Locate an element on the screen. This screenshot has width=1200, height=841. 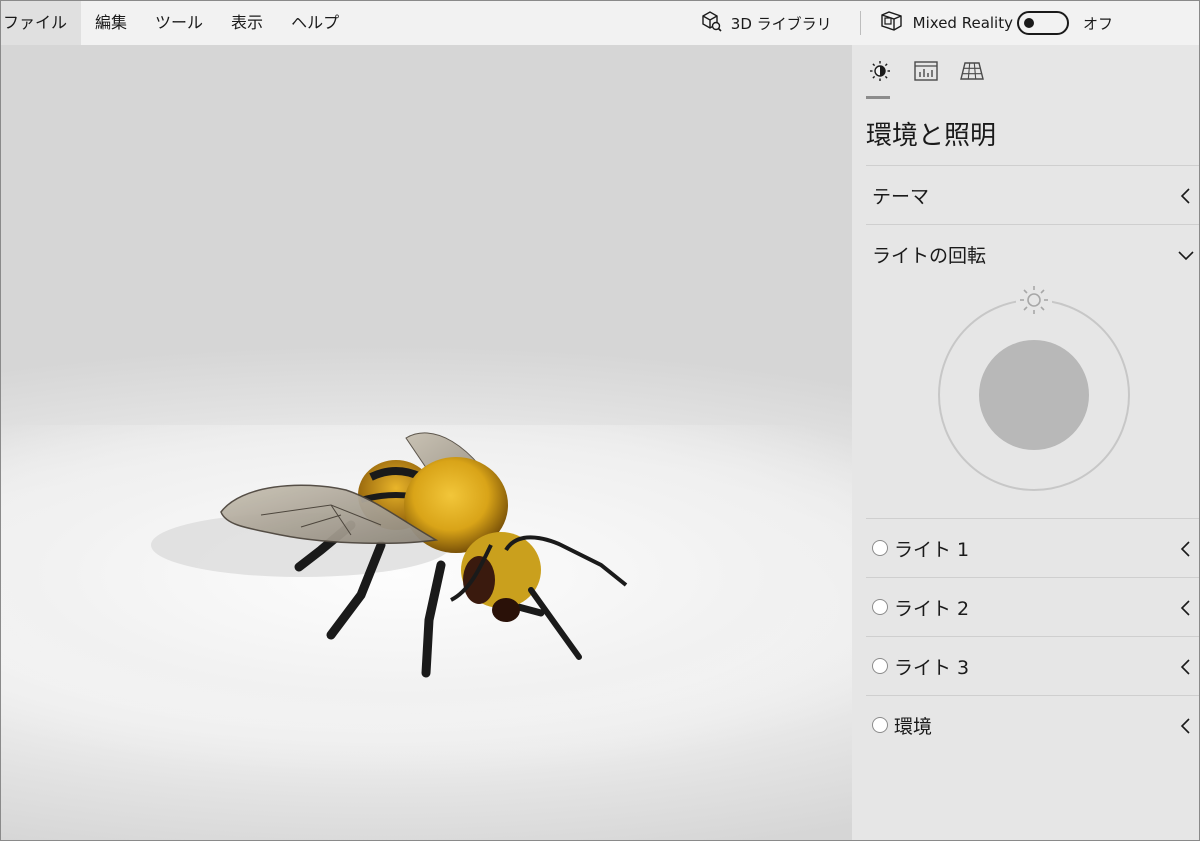
3d-library-label: 3D ライブラリ is located at coordinates (781, 23).